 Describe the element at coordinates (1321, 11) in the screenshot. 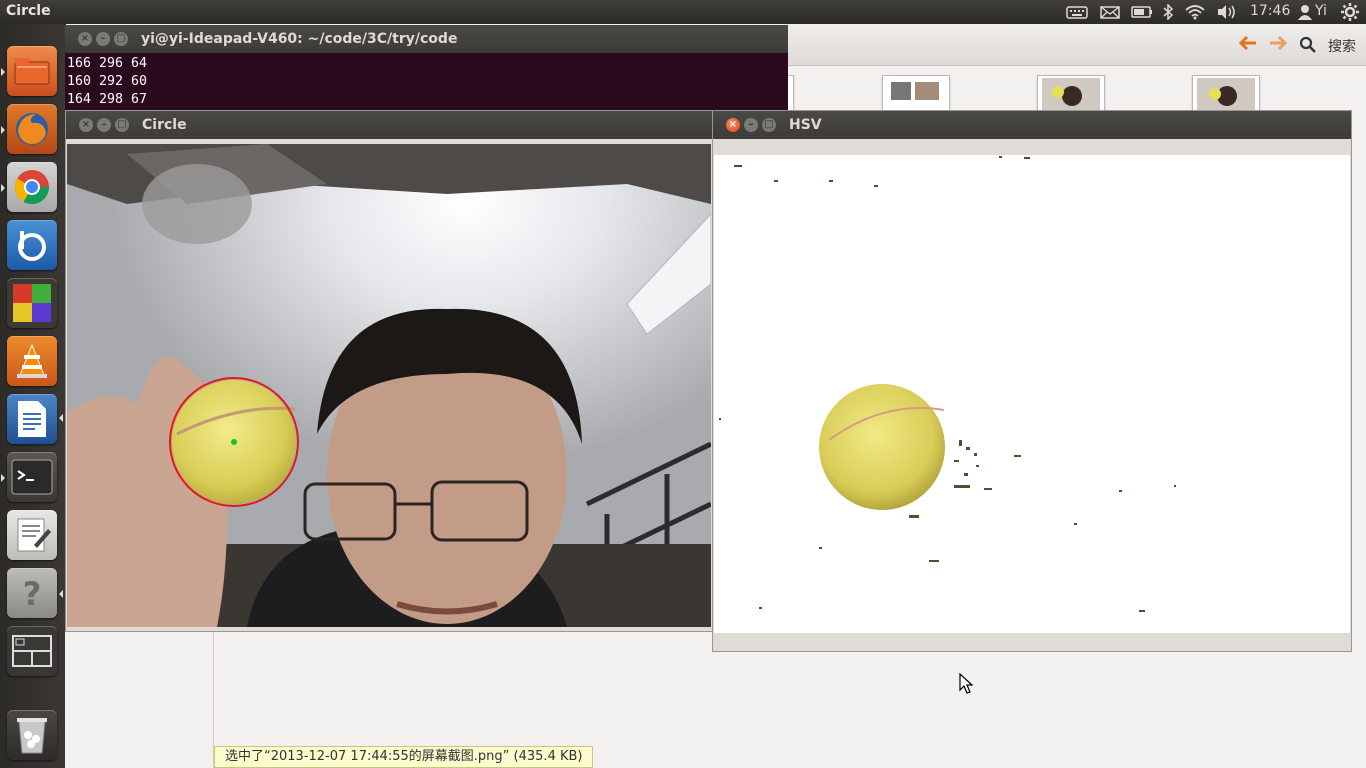

I see `user-name: Yi` at that location.